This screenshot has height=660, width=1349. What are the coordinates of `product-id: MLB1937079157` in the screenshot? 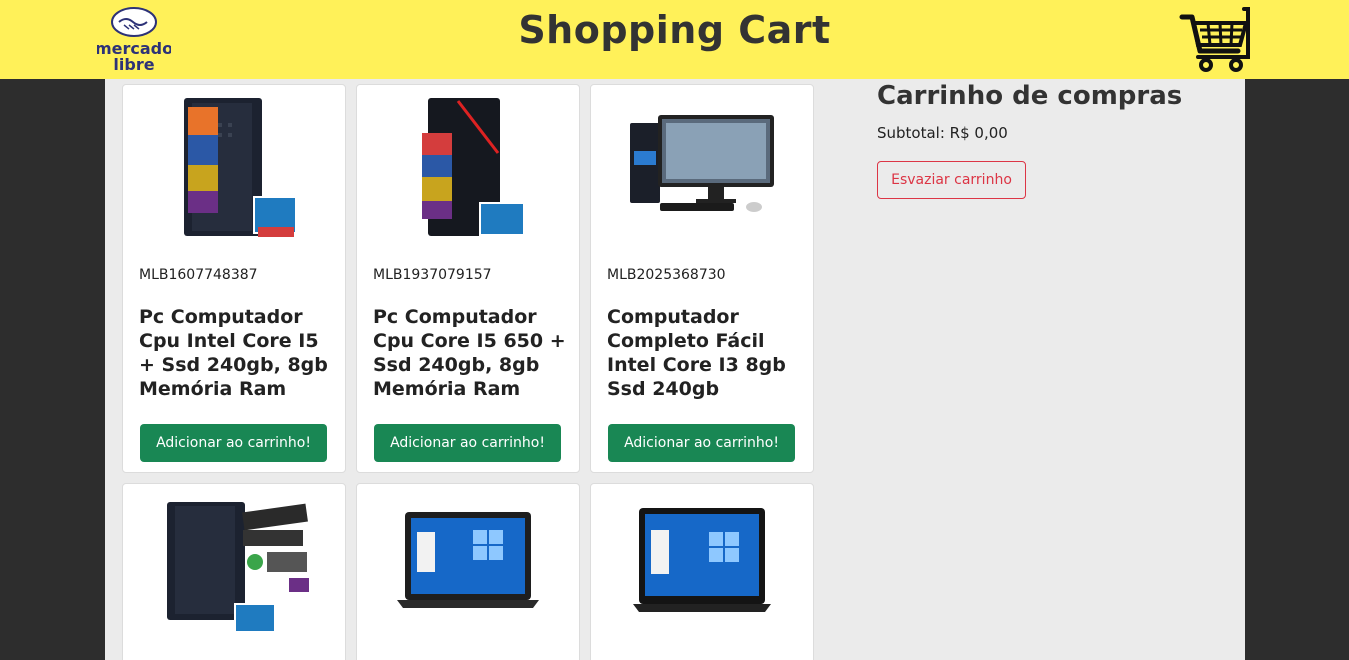 It's located at (432, 275).